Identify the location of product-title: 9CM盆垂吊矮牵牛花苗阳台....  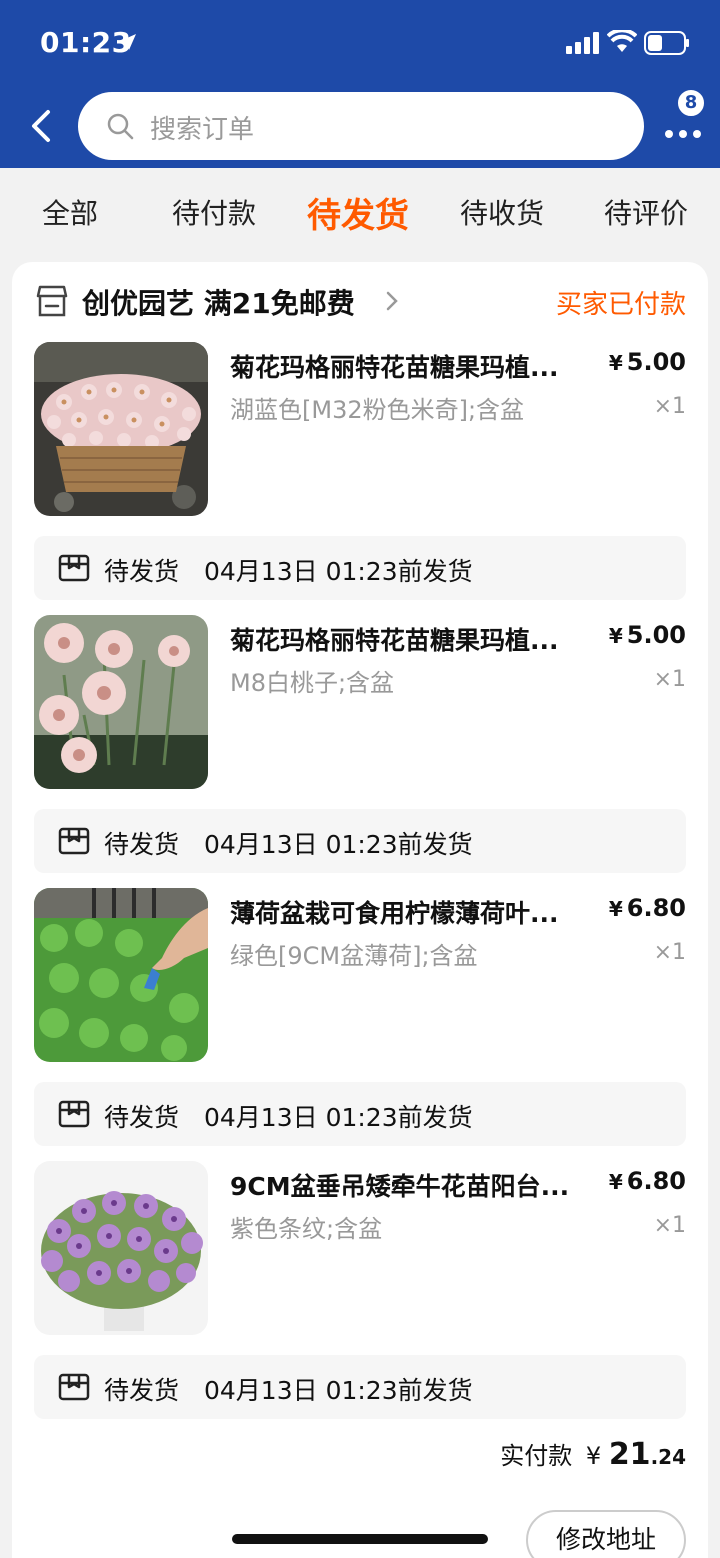
(416, 1185).